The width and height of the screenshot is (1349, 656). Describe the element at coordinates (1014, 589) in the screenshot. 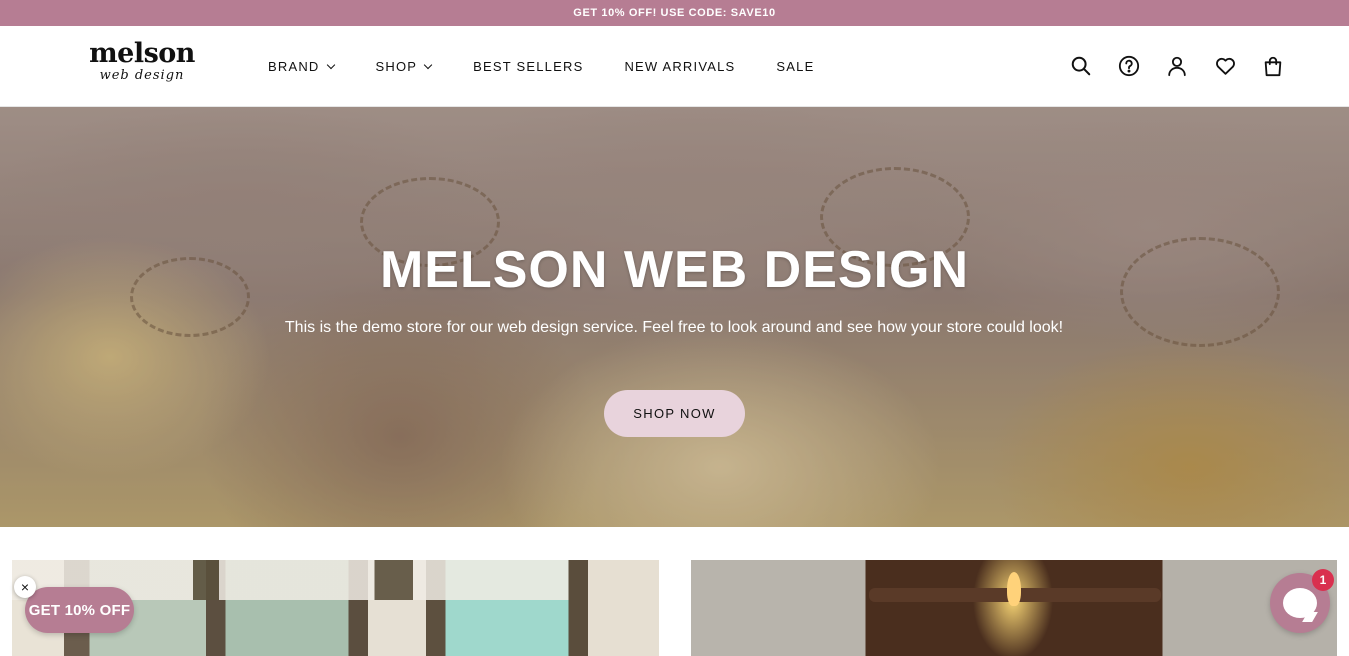

I see `candle-flame` at that location.